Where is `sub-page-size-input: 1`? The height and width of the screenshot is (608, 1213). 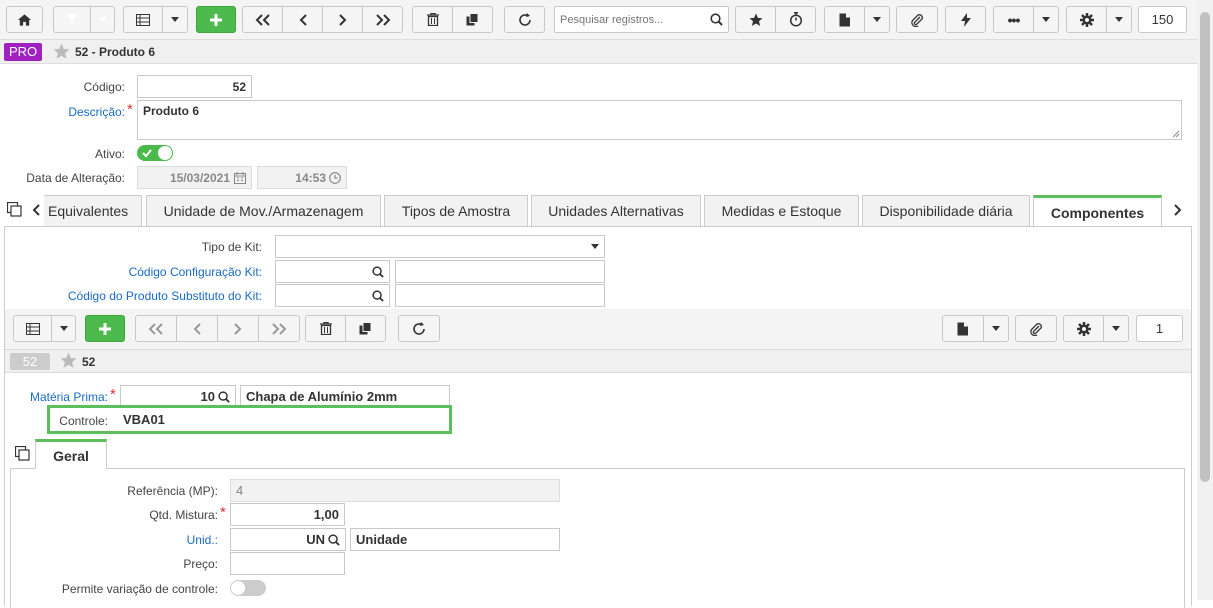
sub-page-size-input: 1 is located at coordinates (1159, 328).